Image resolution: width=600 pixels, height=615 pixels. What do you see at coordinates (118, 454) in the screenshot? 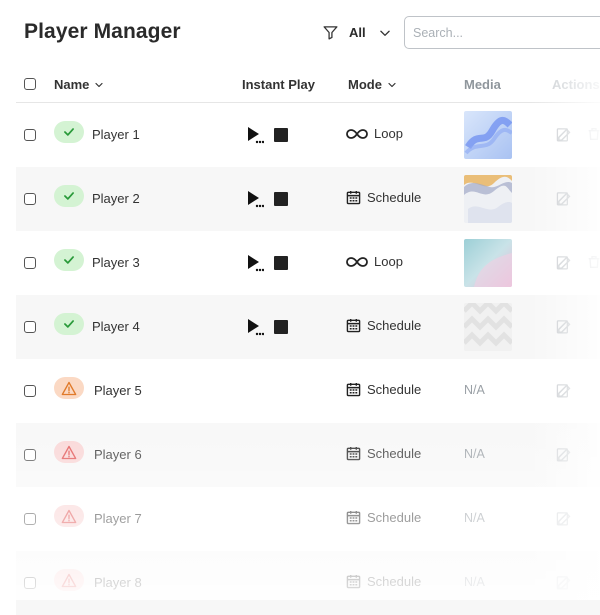
I see `player-name: Player 6` at bounding box center [118, 454].